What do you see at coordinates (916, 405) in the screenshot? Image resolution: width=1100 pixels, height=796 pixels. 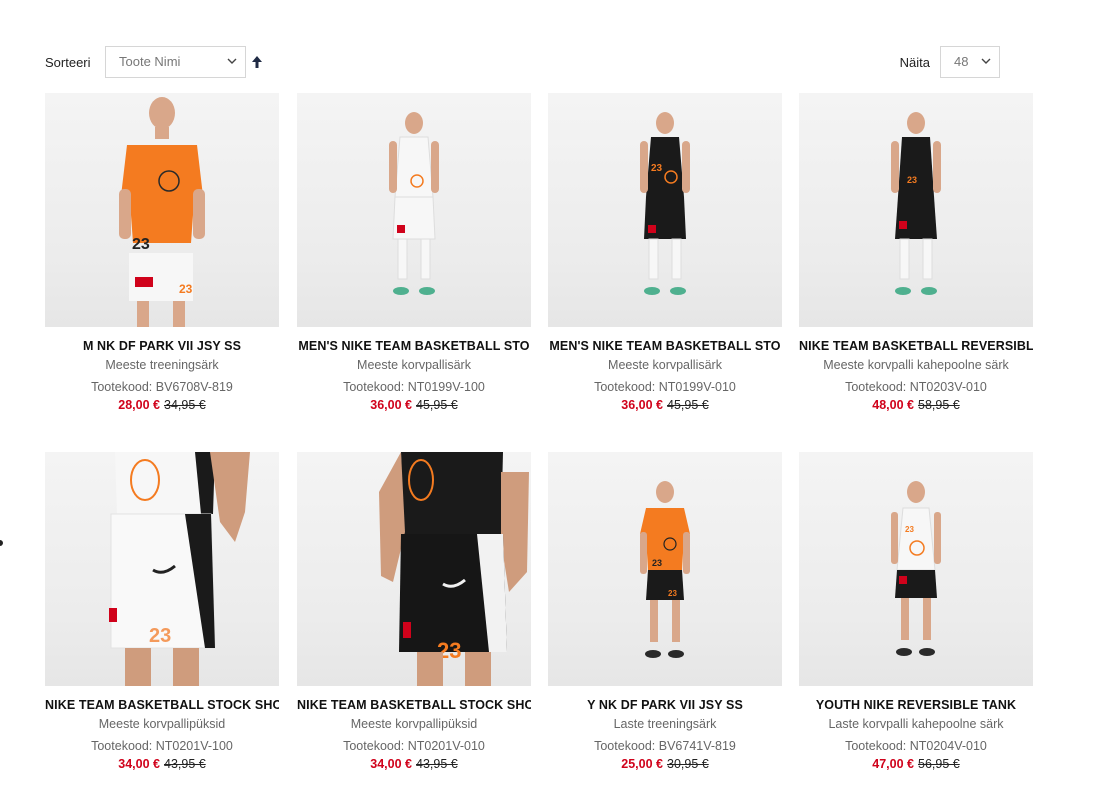 I see `price-row: 48,00 € 58,95 €` at bounding box center [916, 405].